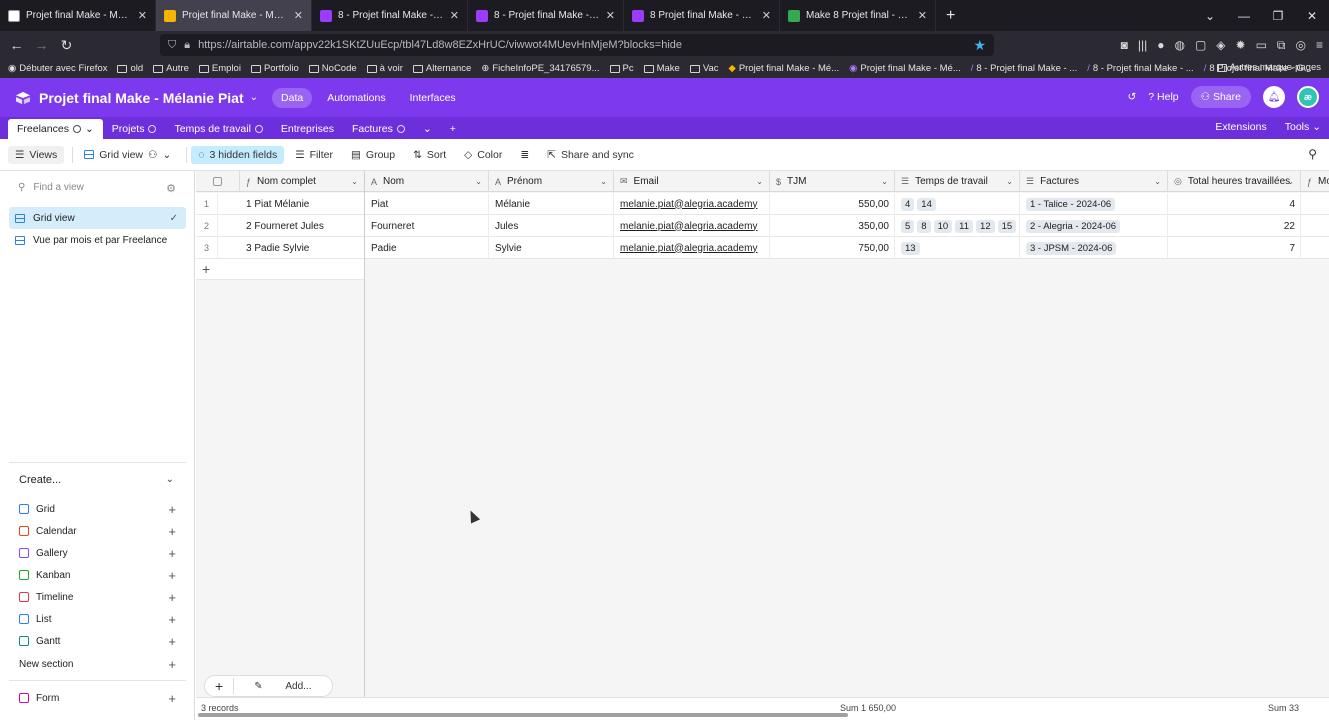 Image resolution: width=1329 pixels, height=720 pixels. What do you see at coordinates (171, 188) in the screenshot?
I see `gear-icon: ⚙` at bounding box center [171, 188].